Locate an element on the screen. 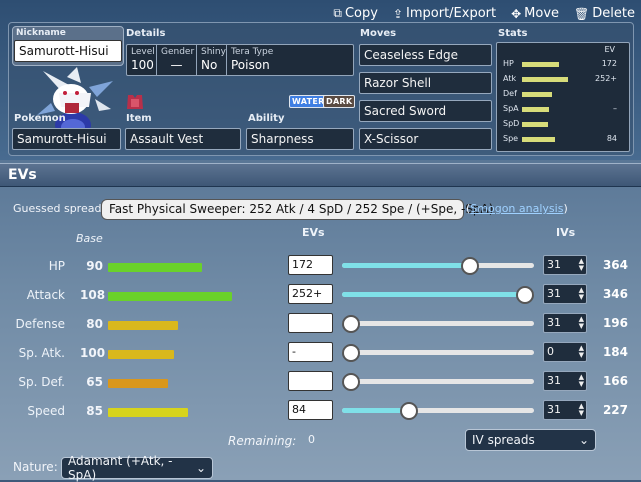  ev-input: 172 is located at coordinates (310, 265).